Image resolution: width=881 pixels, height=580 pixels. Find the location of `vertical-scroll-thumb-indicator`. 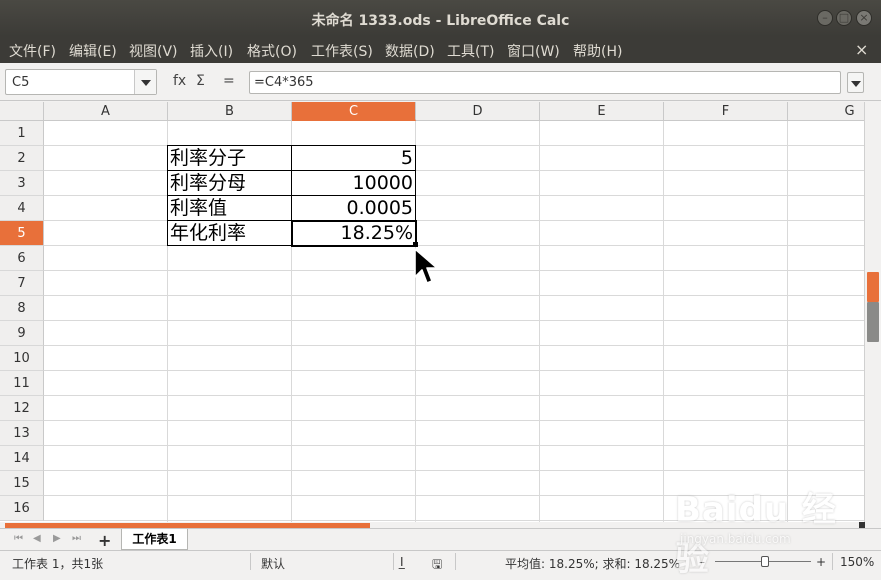

vertical-scroll-thumb-indicator is located at coordinates (873, 322).